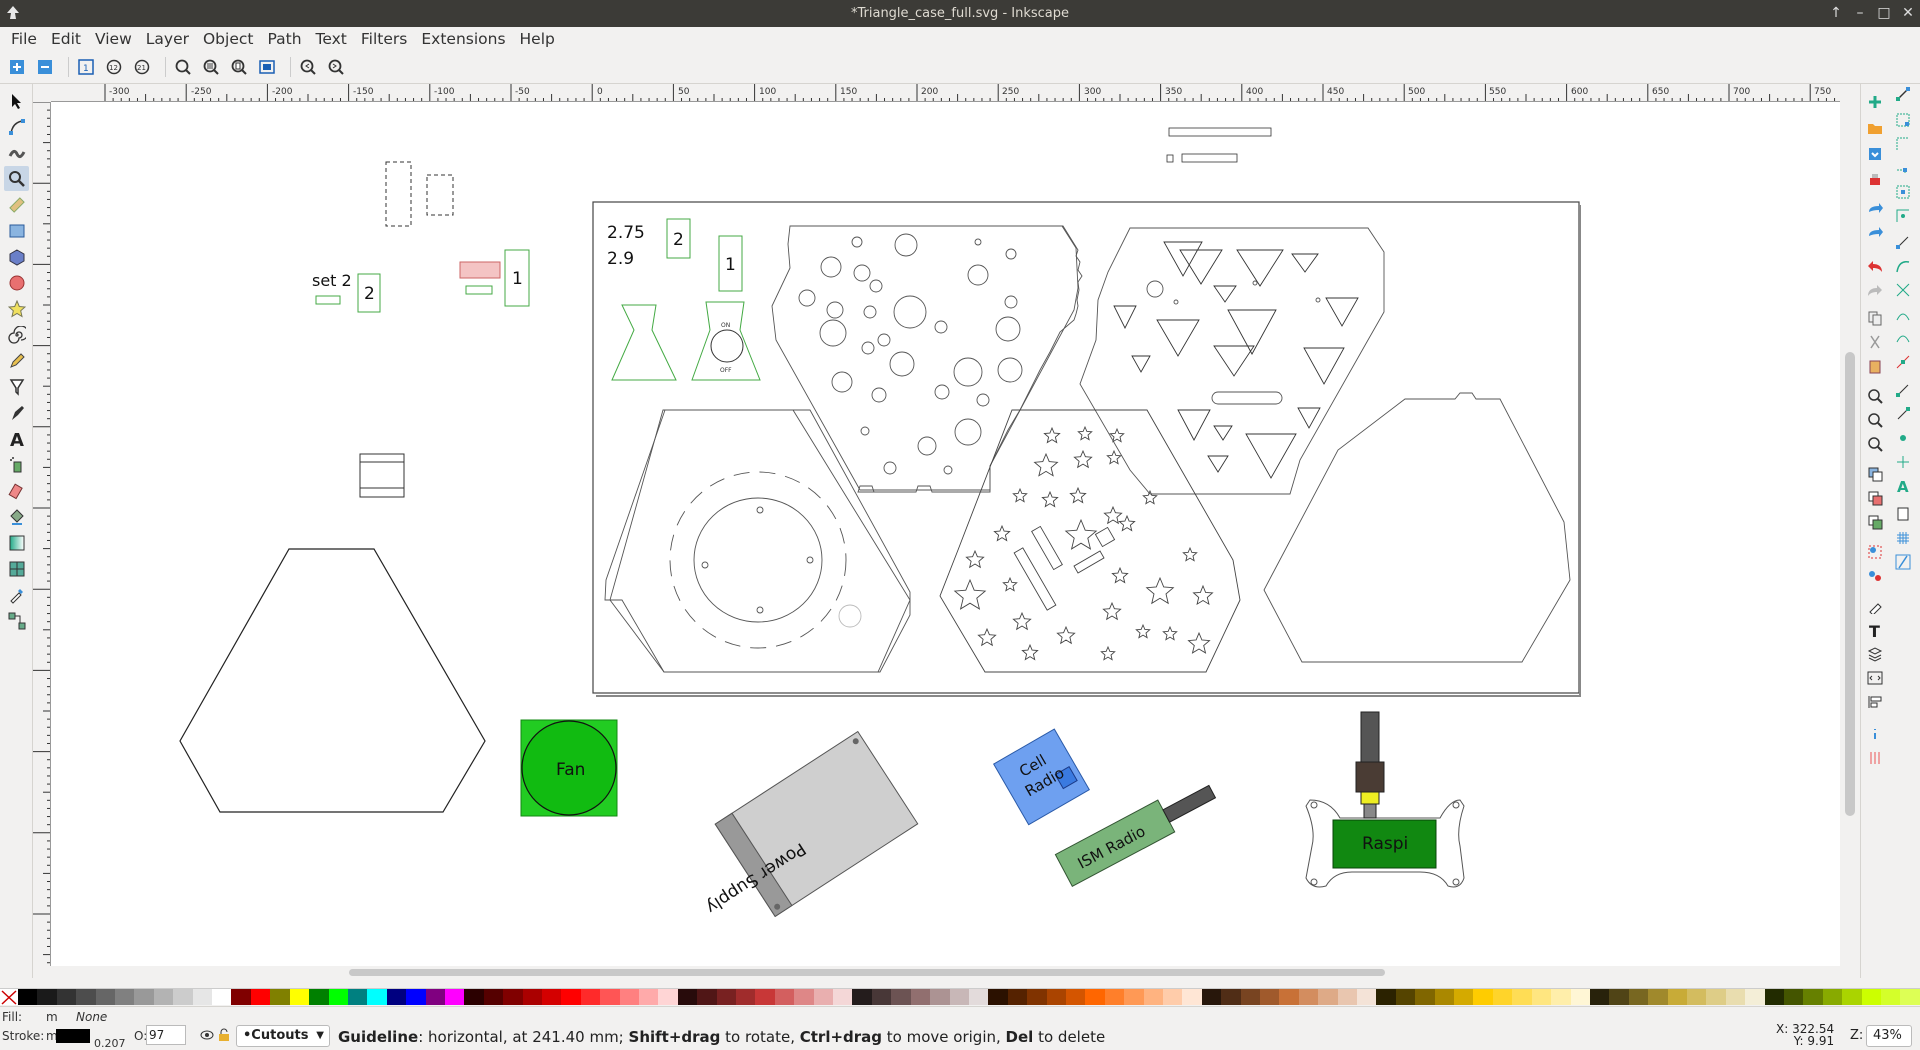  Describe the element at coordinates (332, 680) in the screenshot. I see `hexagon-panel` at that location.